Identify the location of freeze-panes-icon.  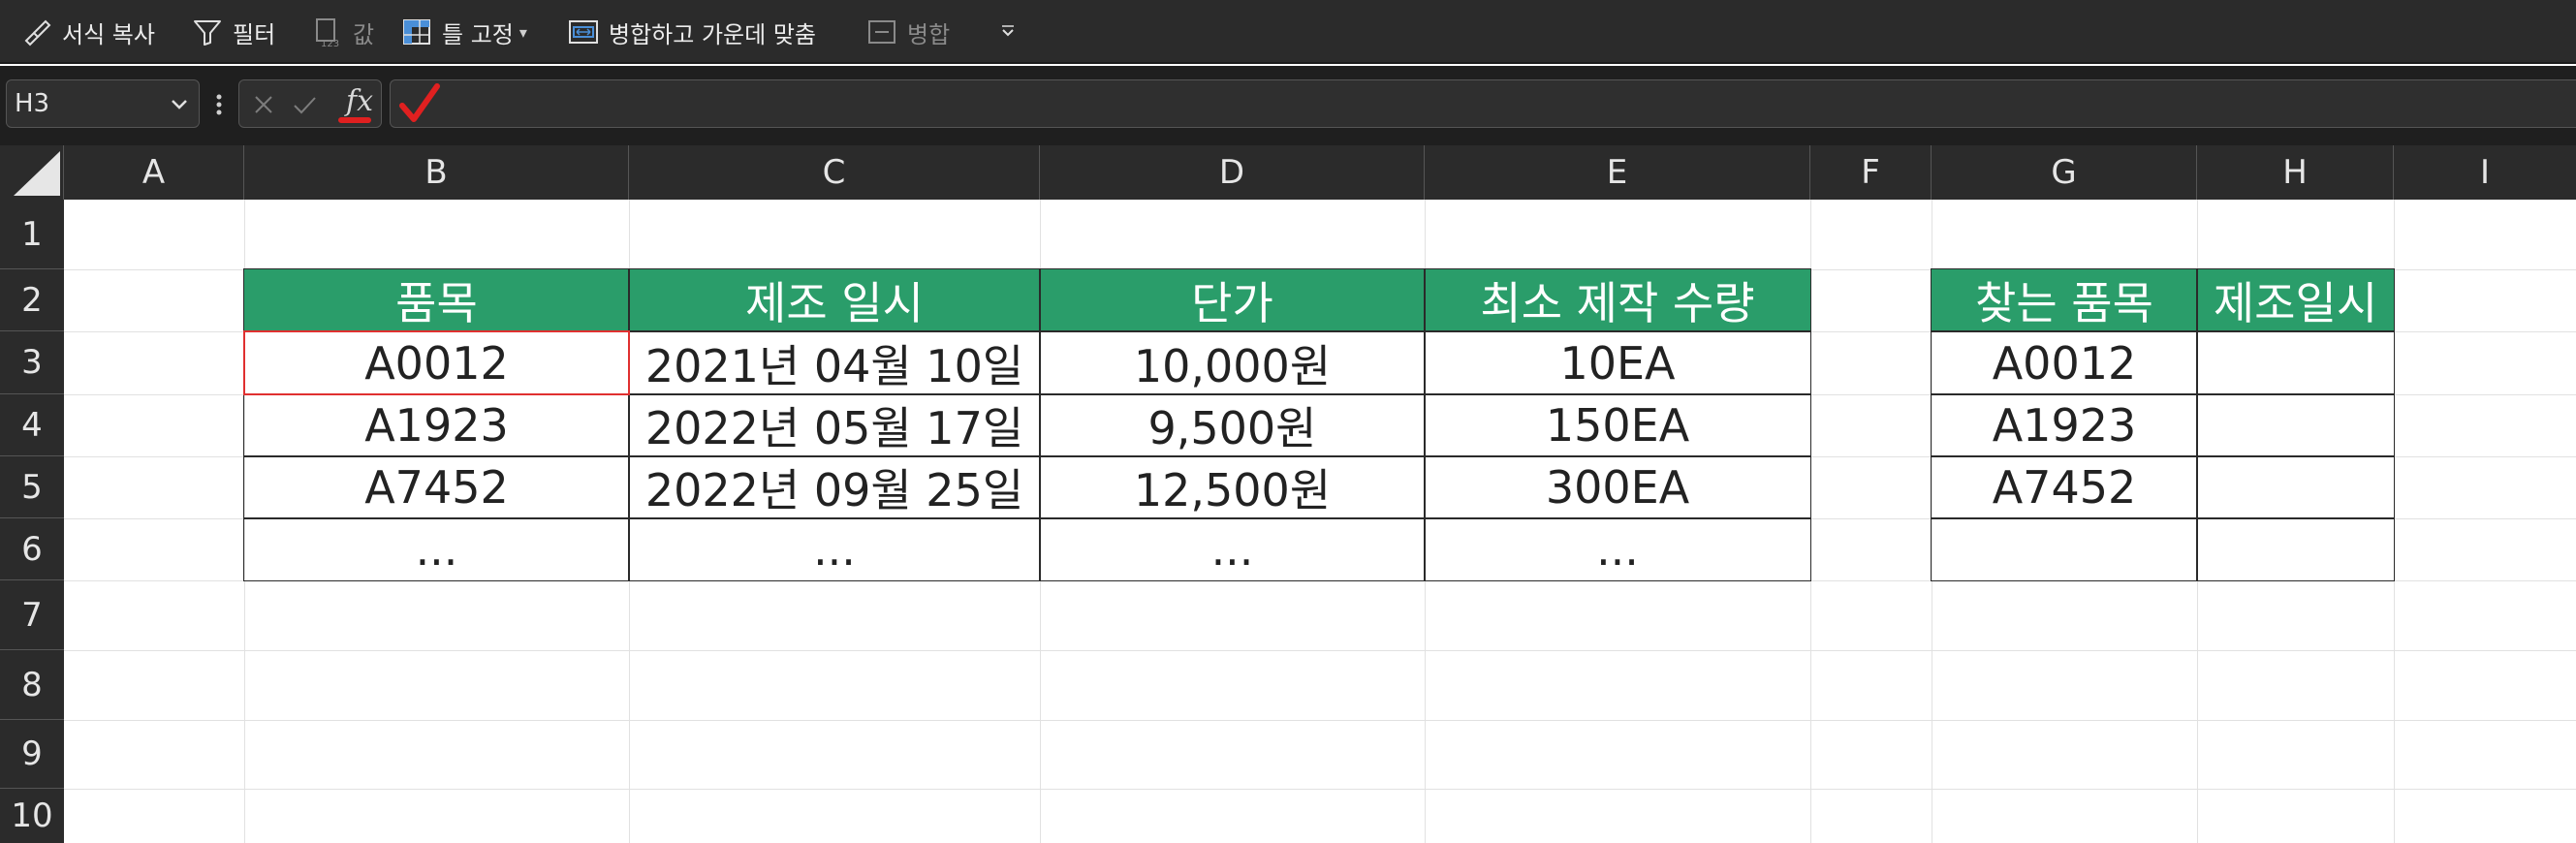
(416, 32).